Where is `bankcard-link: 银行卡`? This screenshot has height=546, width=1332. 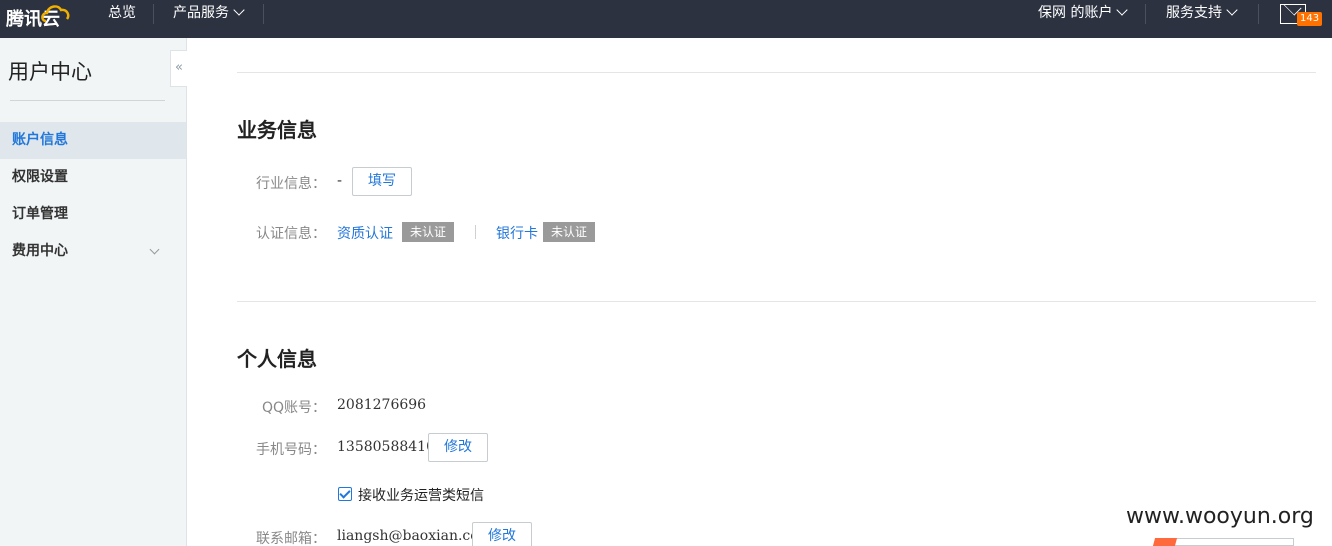
bankcard-link: 银行卡 is located at coordinates (517, 233).